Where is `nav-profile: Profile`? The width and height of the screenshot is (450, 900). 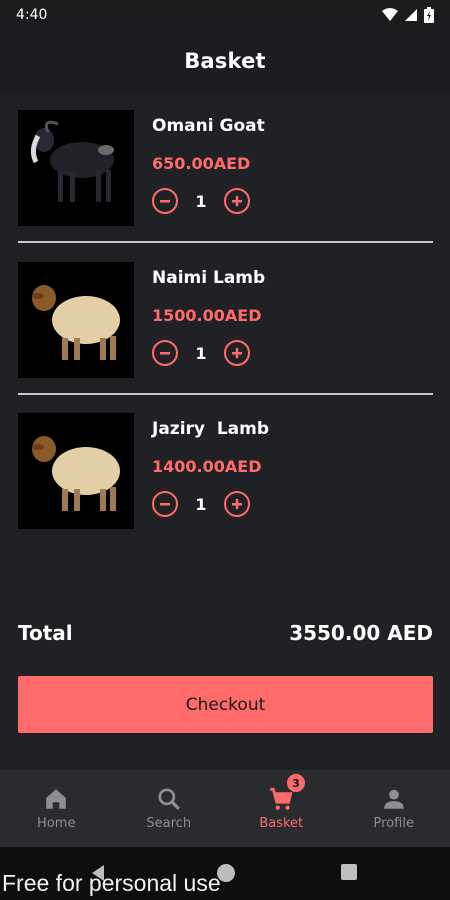 nav-profile: Profile is located at coordinates (394, 808).